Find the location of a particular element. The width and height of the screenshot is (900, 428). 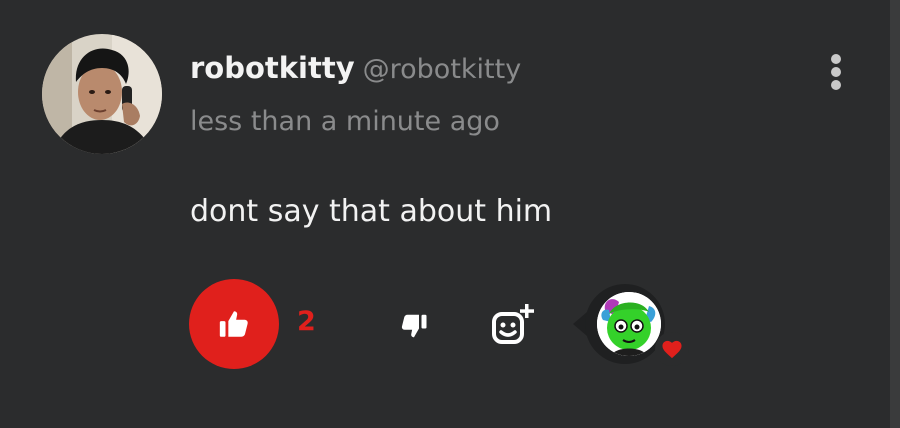

comment-body: dont say that about him is located at coordinates (371, 211).